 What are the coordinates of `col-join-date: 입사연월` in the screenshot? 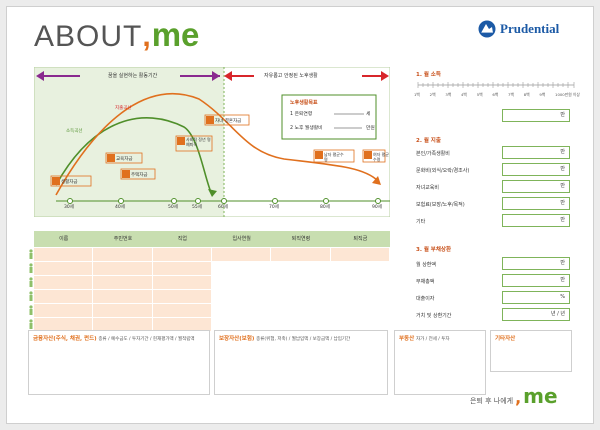 It's located at (241, 239).